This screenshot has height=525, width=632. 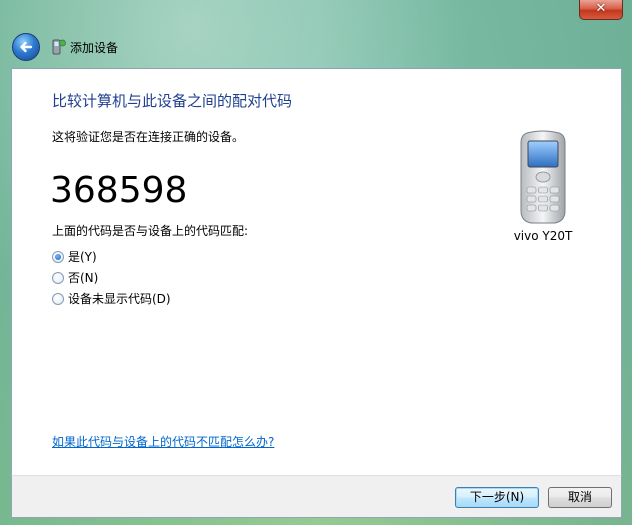 I want to click on footer-bar: 下一步(N) 取消, so click(x=316, y=496).